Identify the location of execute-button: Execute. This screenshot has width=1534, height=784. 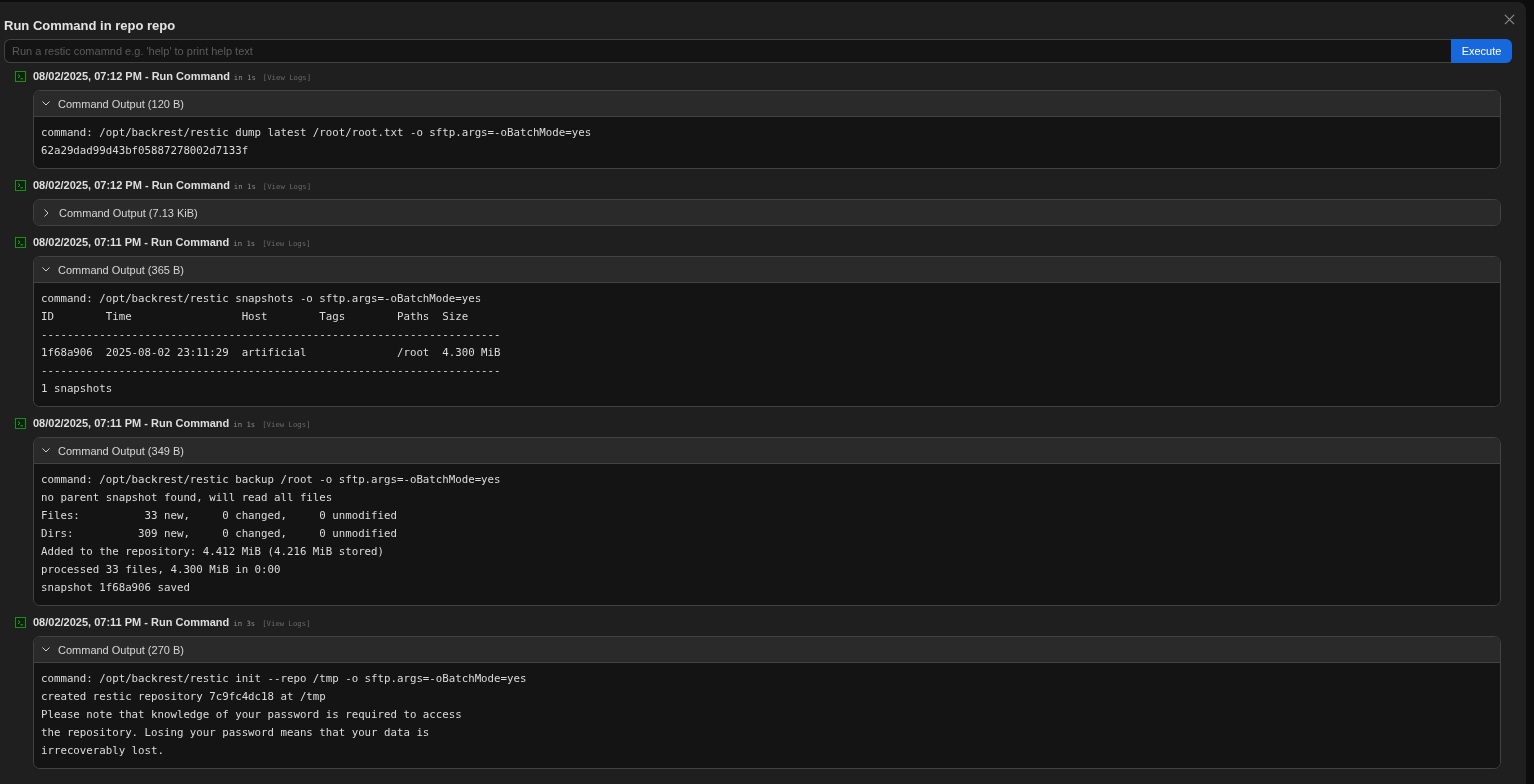
(1481, 51).